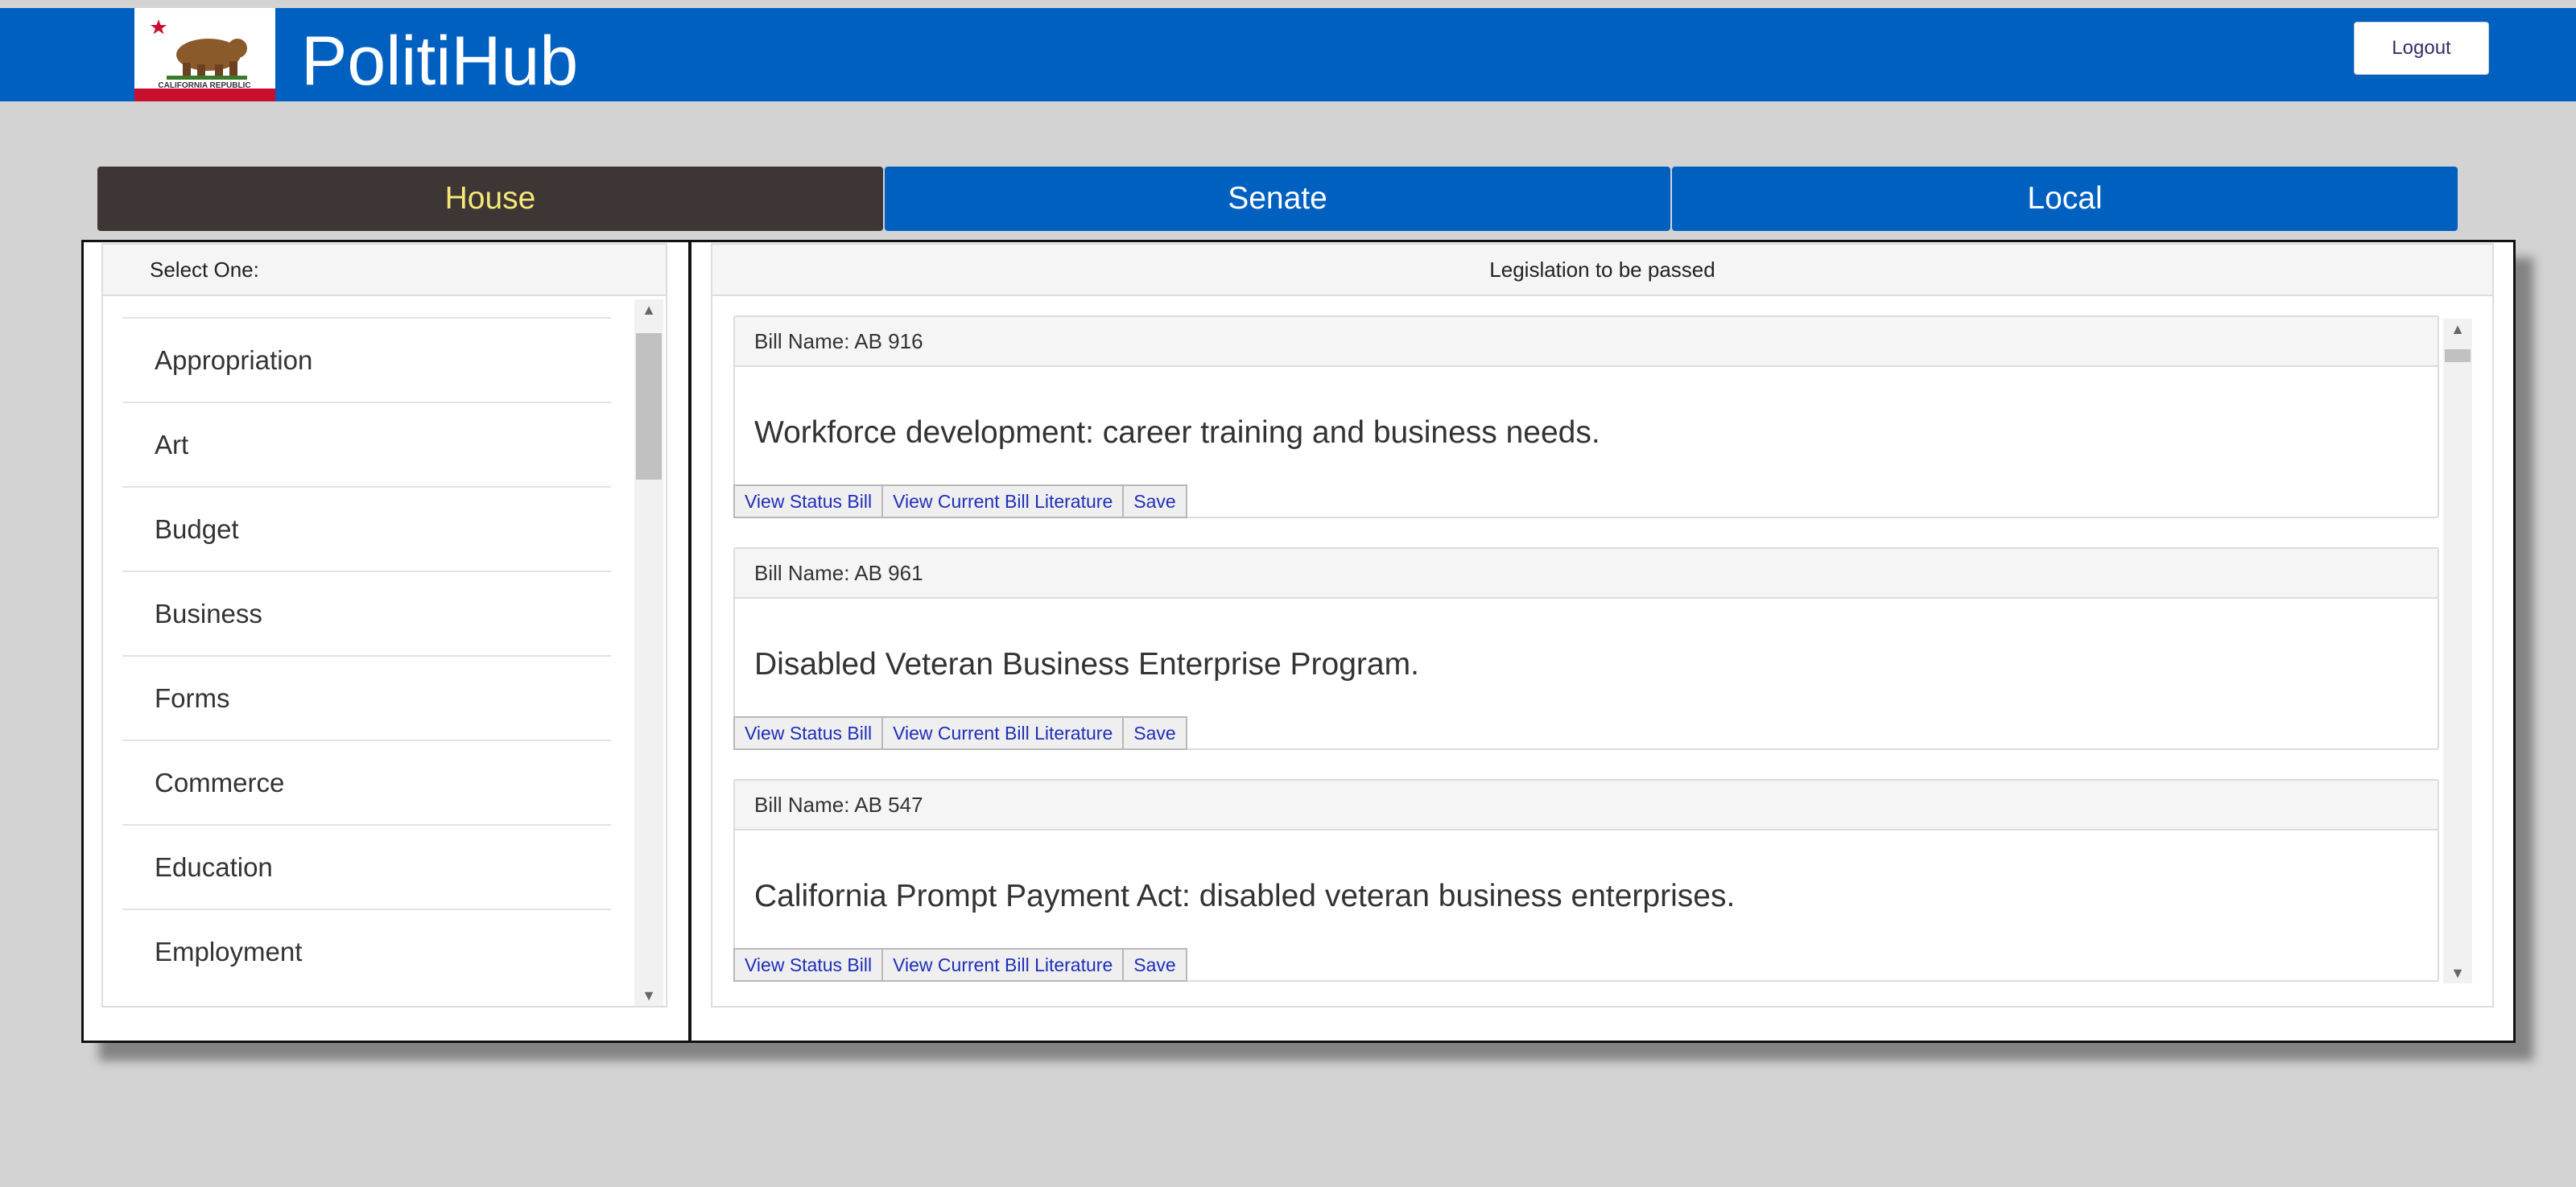 This screenshot has width=2576, height=1187. Describe the element at coordinates (204, 85) in the screenshot. I see `svg-text: CALIFORNIA REPUBLIC` at that location.